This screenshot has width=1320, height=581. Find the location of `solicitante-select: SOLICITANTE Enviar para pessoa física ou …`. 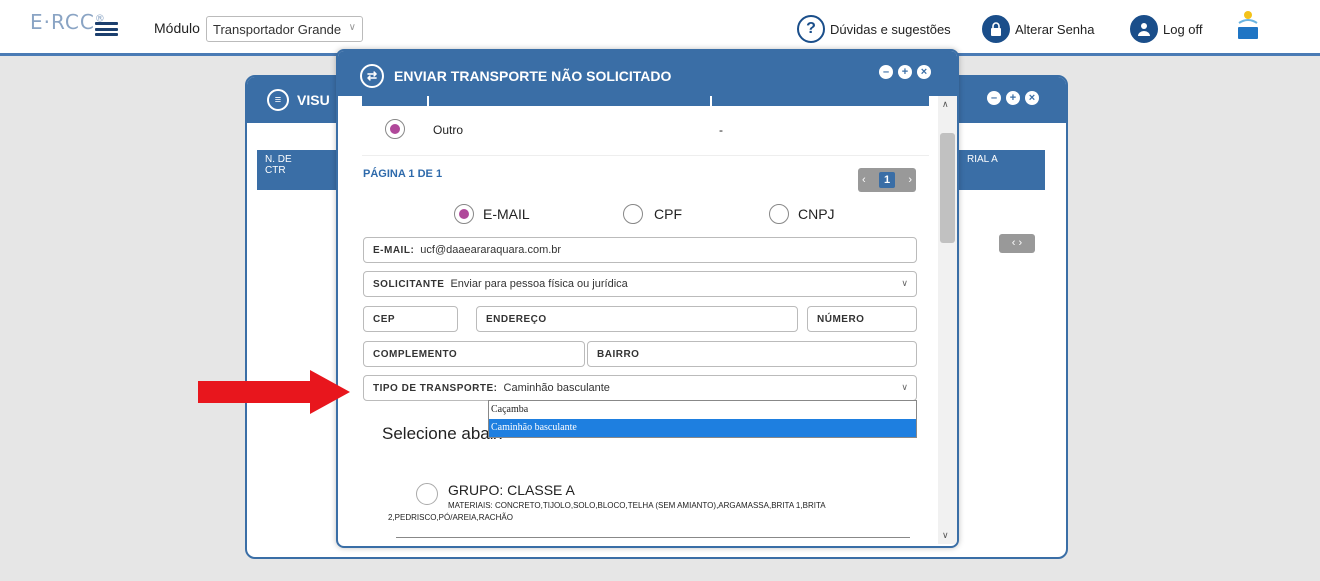

solicitante-select: SOLICITANTE Enviar para pessoa física ou … is located at coordinates (640, 284).